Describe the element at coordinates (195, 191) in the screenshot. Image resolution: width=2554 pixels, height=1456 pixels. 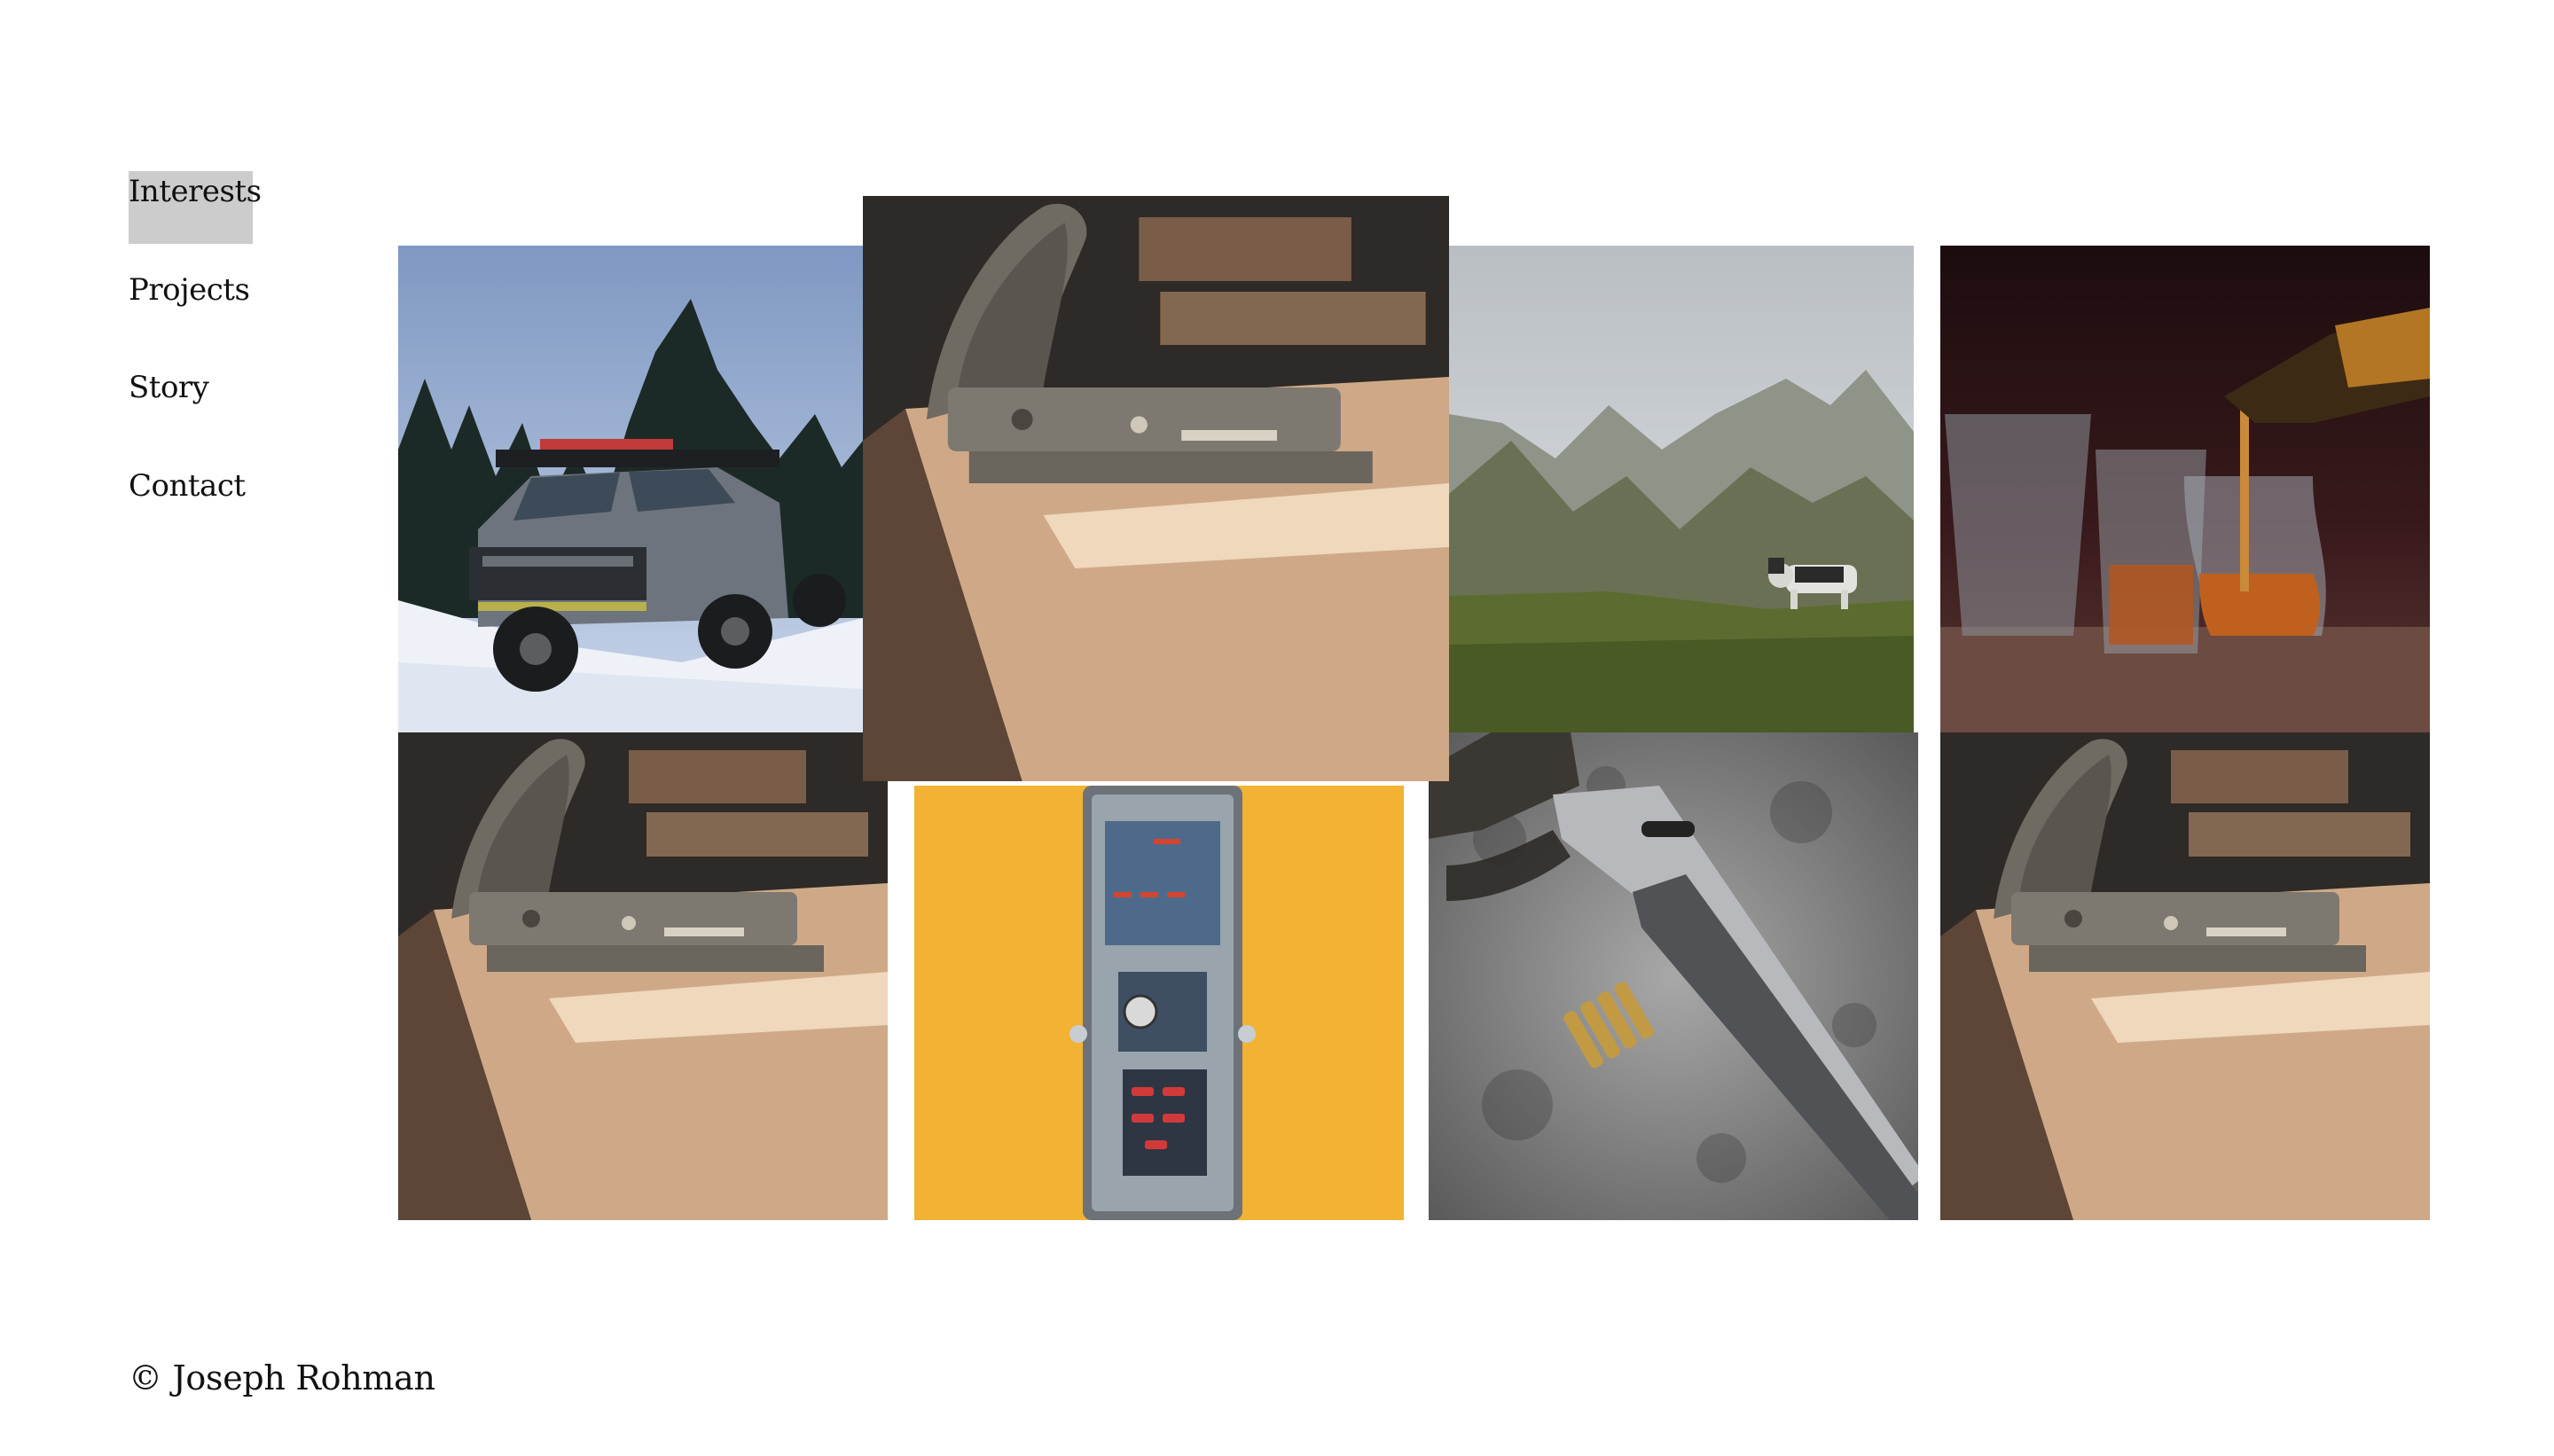
I see `nav-item-label: Interests` at that location.